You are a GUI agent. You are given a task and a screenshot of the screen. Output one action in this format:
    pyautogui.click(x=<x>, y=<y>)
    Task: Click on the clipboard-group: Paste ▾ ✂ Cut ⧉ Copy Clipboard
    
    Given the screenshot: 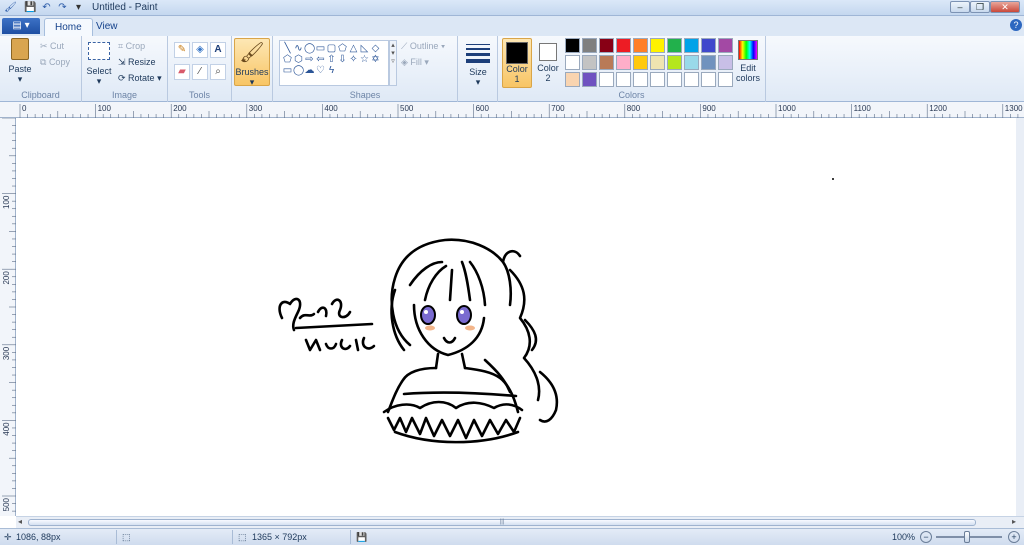 What is the action you would take?
    pyautogui.click(x=41, y=69)
    